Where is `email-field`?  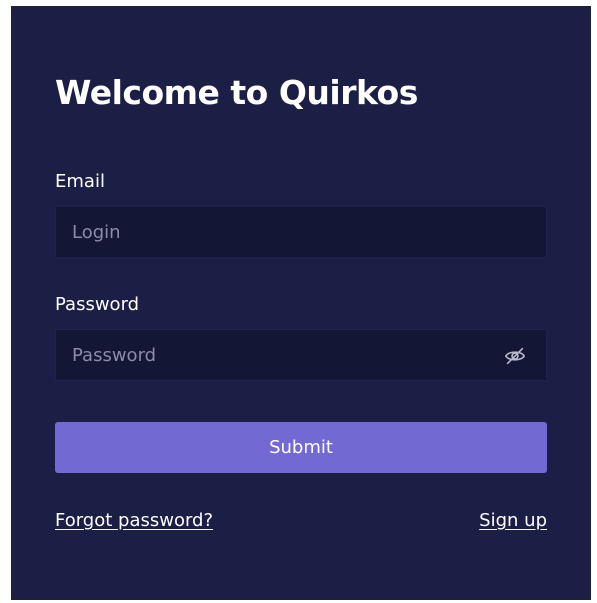
email-field is located at coordinates (301, 232).